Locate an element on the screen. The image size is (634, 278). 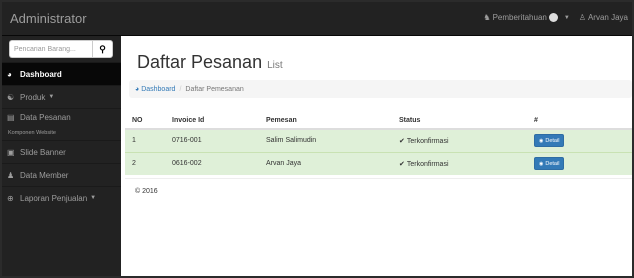
breadcrumb-current: Daftar Pemesanan is located at coordinates (214, 89).